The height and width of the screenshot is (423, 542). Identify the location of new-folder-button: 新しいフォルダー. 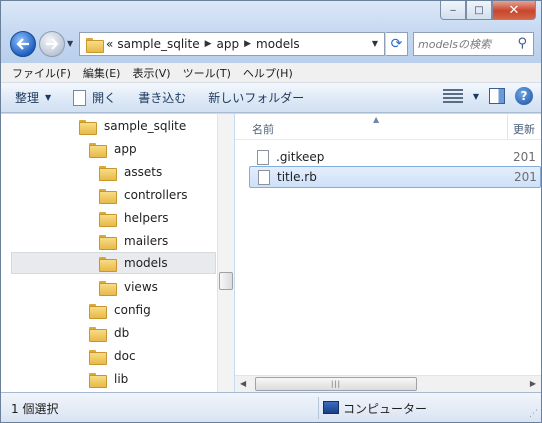
(256, 97).